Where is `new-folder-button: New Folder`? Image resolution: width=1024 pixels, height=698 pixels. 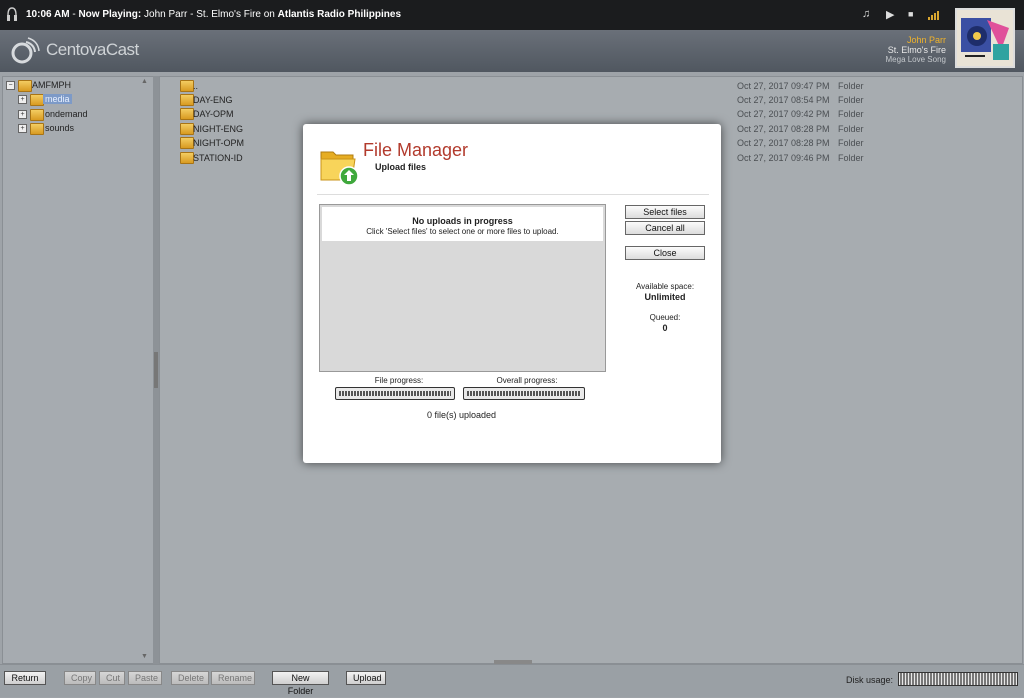 new-folder-button: New Folder is located at coordinates (300, 683).